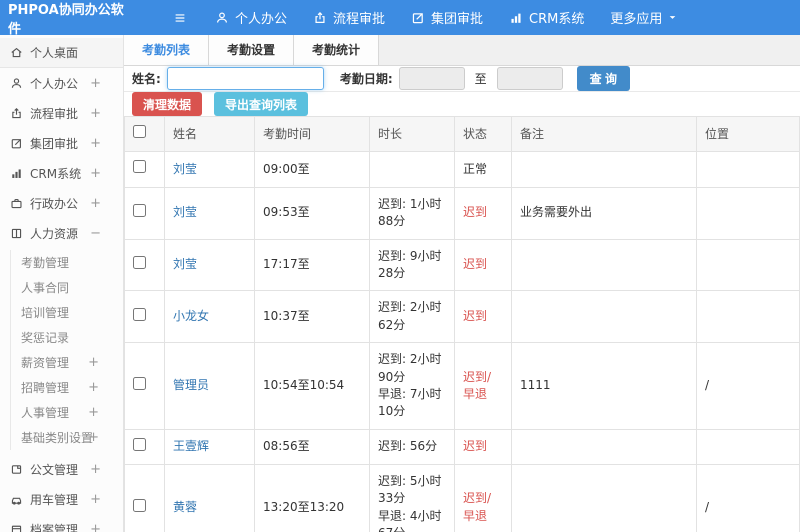 The image size is (800, 532). What do you see at coordinates (61, 173) in the screenshot?
I see `sidebar-item-CRM系统: CRM系统 +` at bounding box center [61, 173].